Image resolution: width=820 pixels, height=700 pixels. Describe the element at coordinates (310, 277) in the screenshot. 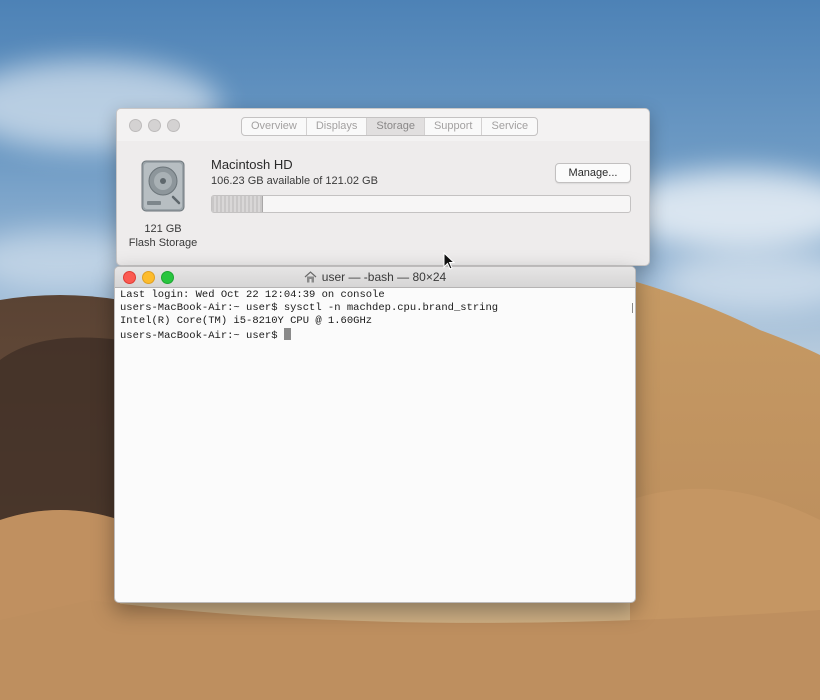

I see `home-icon` at that location.